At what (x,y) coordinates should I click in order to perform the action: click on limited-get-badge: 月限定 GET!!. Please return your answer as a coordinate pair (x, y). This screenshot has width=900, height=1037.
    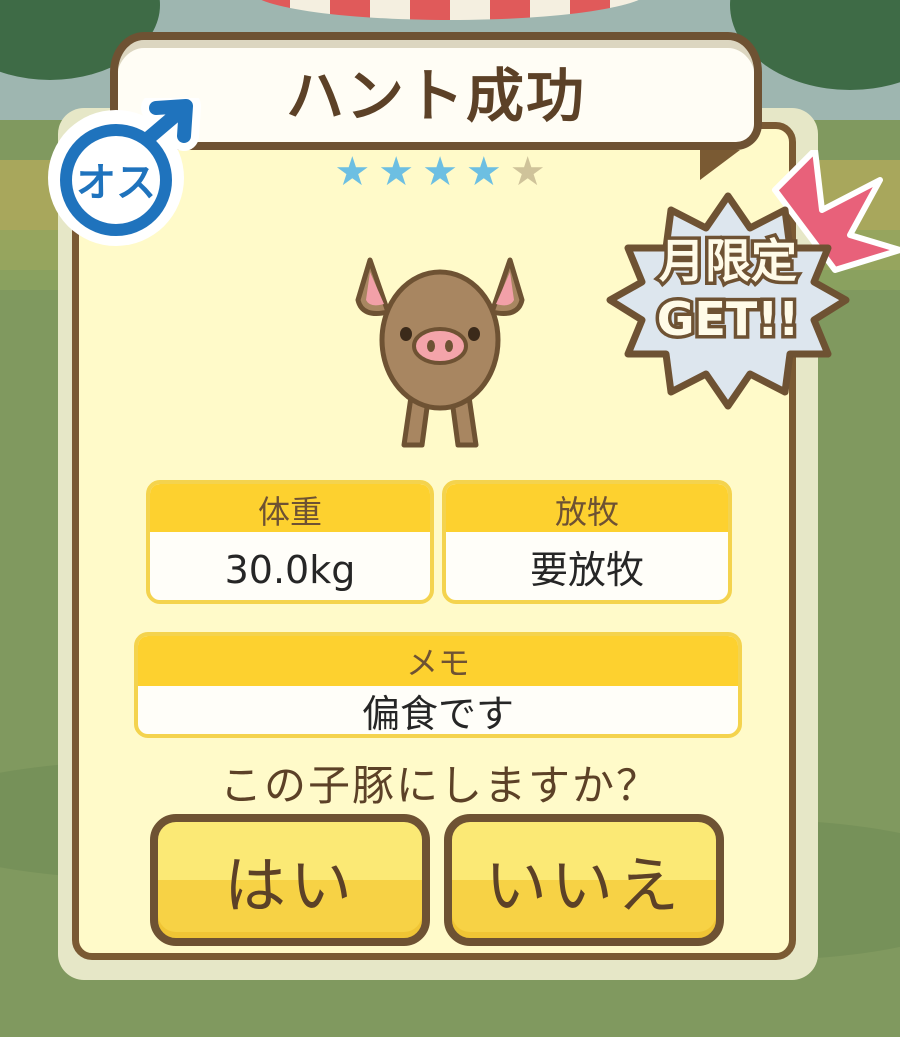
    Looking at the image, I should click on (750, 290).